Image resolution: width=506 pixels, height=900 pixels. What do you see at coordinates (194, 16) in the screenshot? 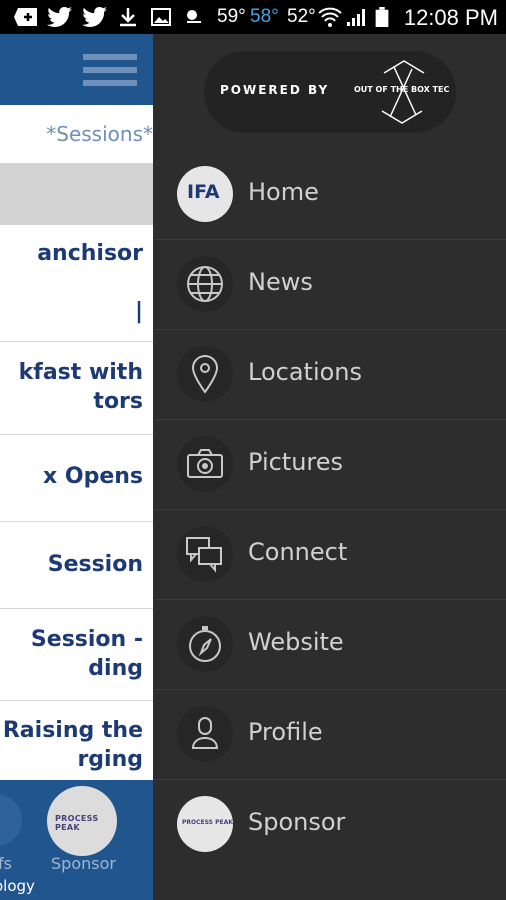
I see `weather-icon` at bounding box center [194, 16].